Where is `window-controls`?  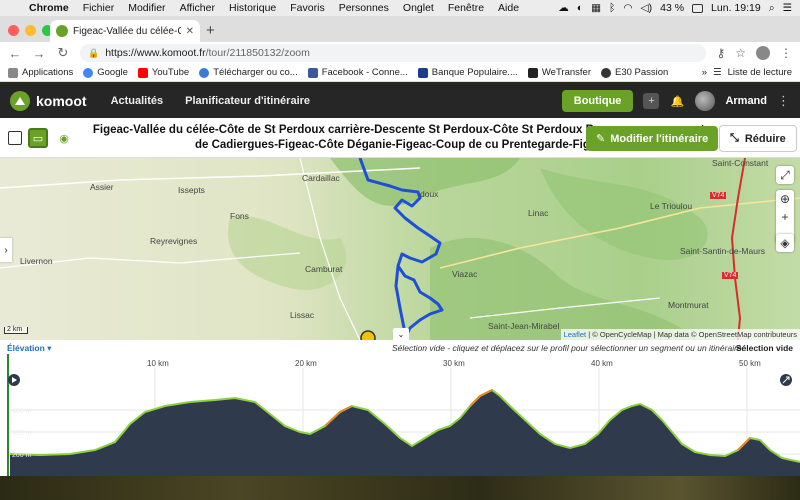 window-controls is located at coordinates (30, 30).